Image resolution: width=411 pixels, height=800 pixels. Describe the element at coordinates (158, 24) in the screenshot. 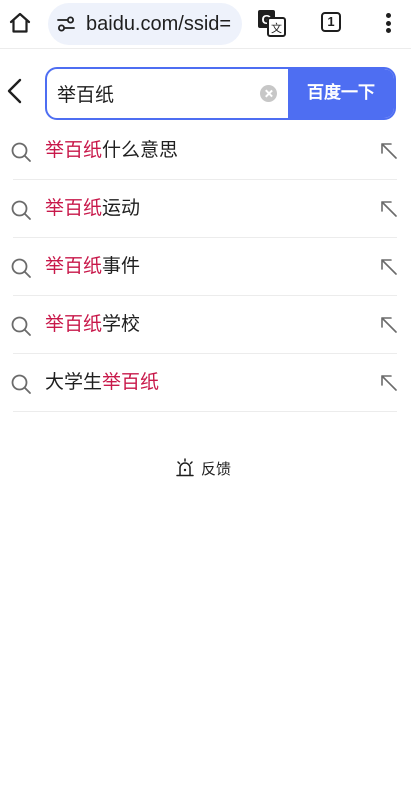

I see `url-text: baidu.com/ssid=` at that location.